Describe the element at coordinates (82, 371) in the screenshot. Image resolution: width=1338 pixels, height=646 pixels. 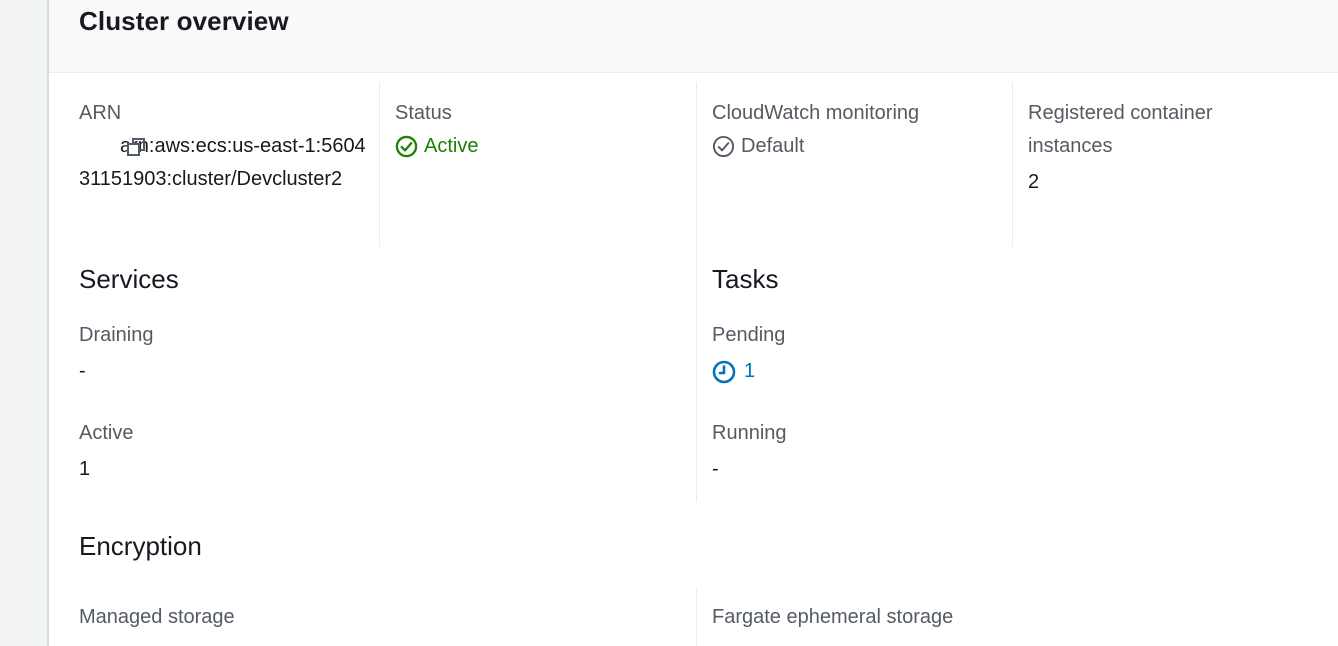
I see `draining-value: -` at that location.